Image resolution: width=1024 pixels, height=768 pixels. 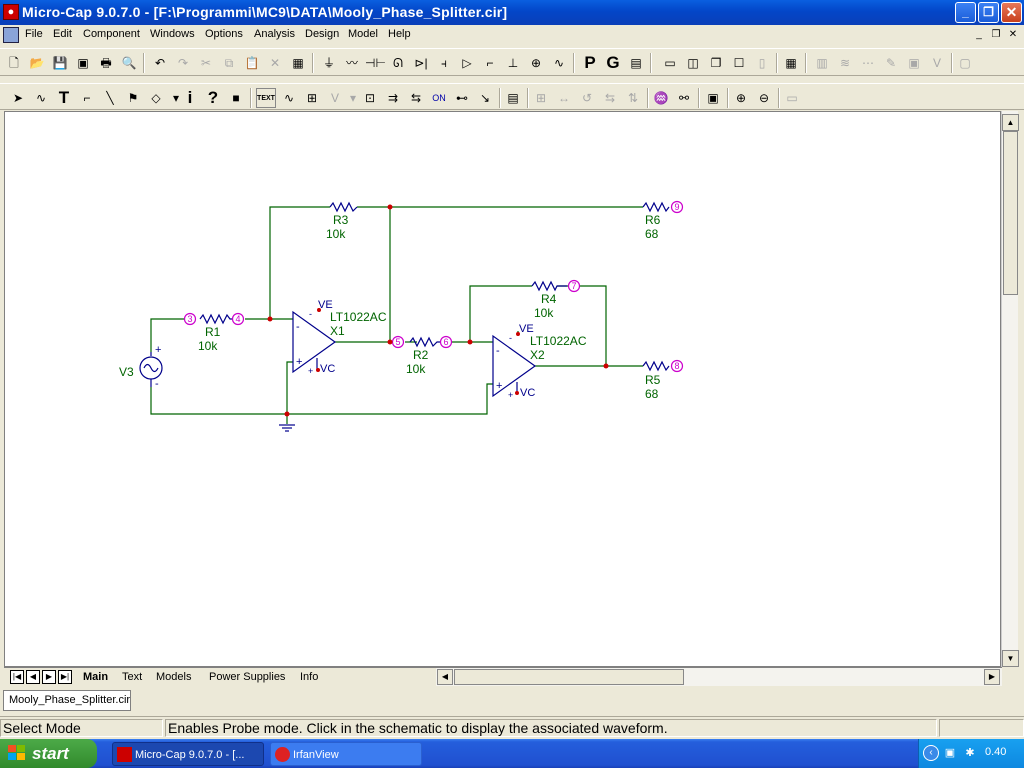 What do you see at coordinates (937, 63) in the screenshot?
I see `scale-icon: V` at bounding box center [937, 63].